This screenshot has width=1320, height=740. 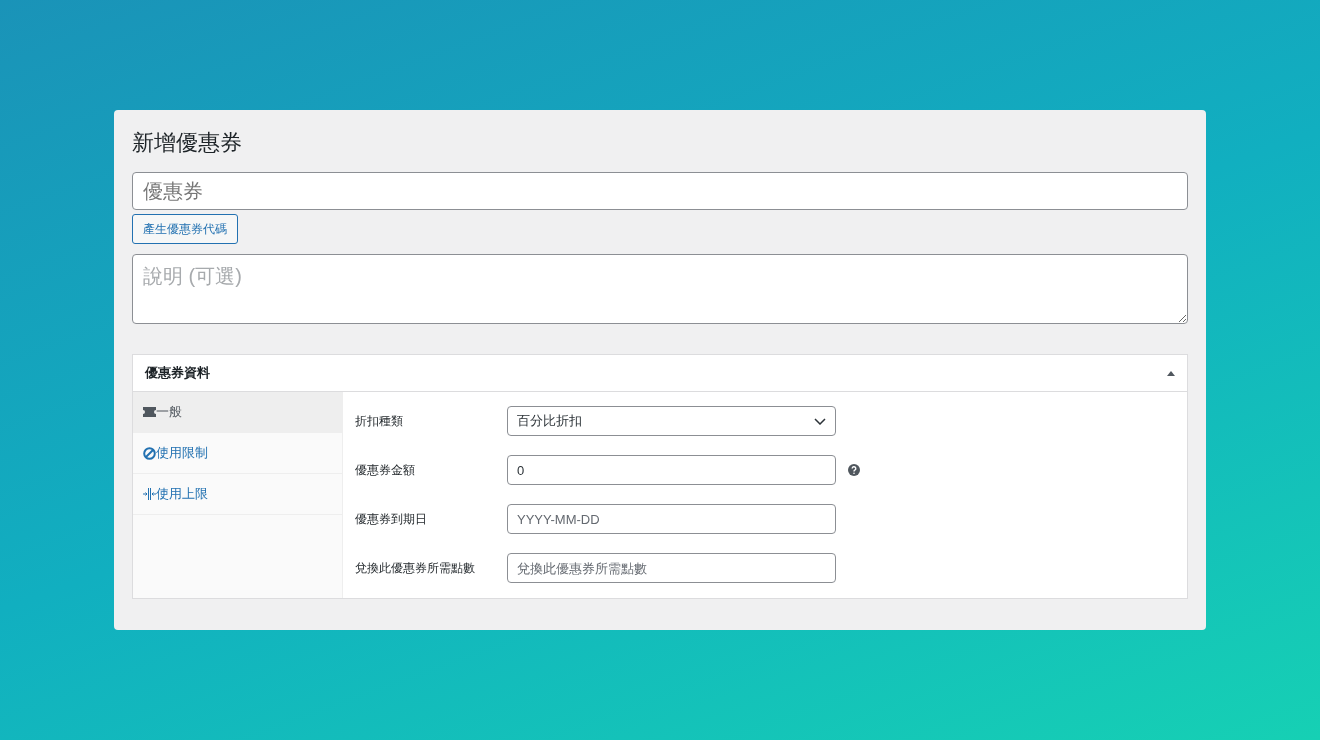 What do you see at coordinates (185, 229) in the screenshot?
I see `generate-code-button: 產生優惠券代碼` at bounding box center [185, 229].